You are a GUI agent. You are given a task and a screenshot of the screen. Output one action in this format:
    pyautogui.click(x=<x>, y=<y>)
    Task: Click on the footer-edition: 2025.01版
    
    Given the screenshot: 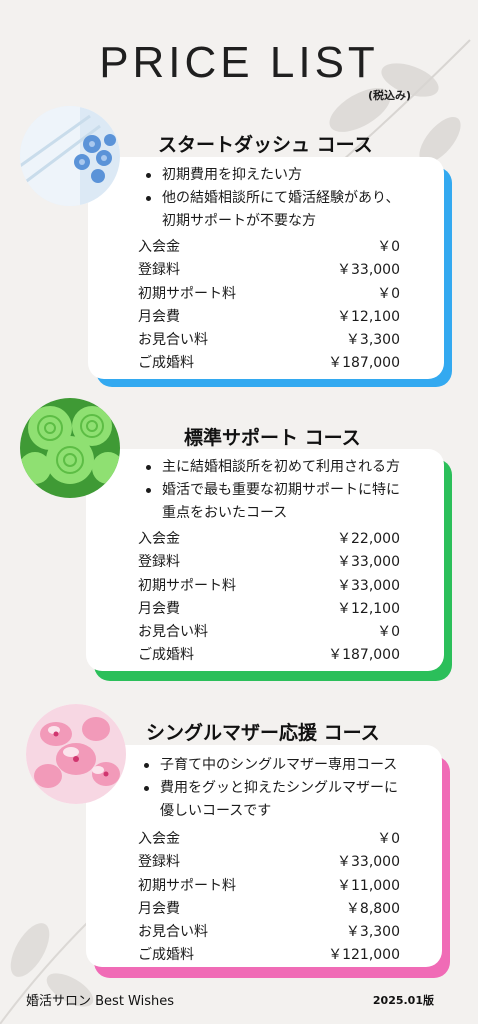 What is the action you would take?
    pyautogui.click(x=403, y=1000)
    